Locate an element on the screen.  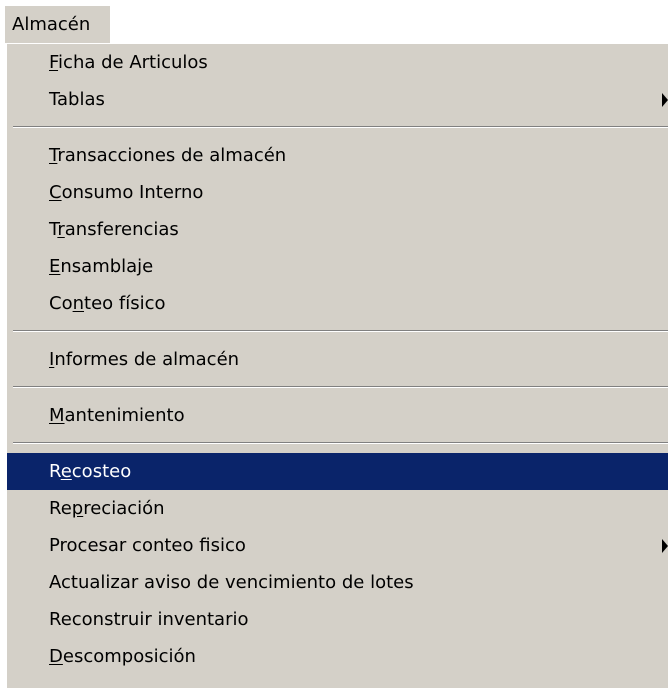
menu-item: Ensamblaje is located at coordinates (337, 266).